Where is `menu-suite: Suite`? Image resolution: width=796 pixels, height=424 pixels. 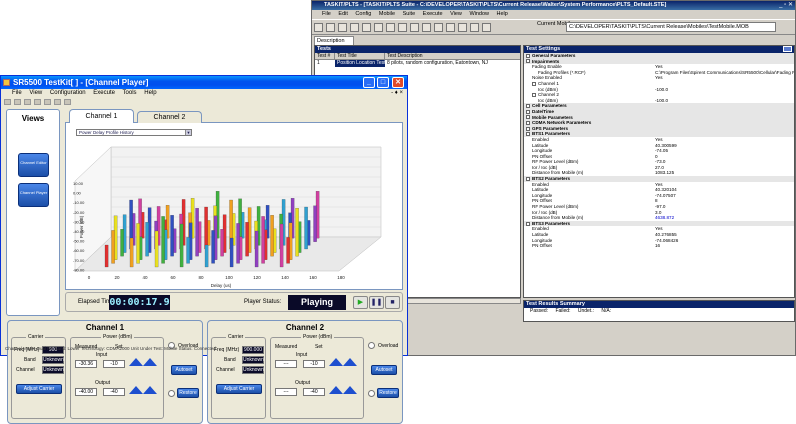 menu-suite: Suite is located at coordinates (409, 14).